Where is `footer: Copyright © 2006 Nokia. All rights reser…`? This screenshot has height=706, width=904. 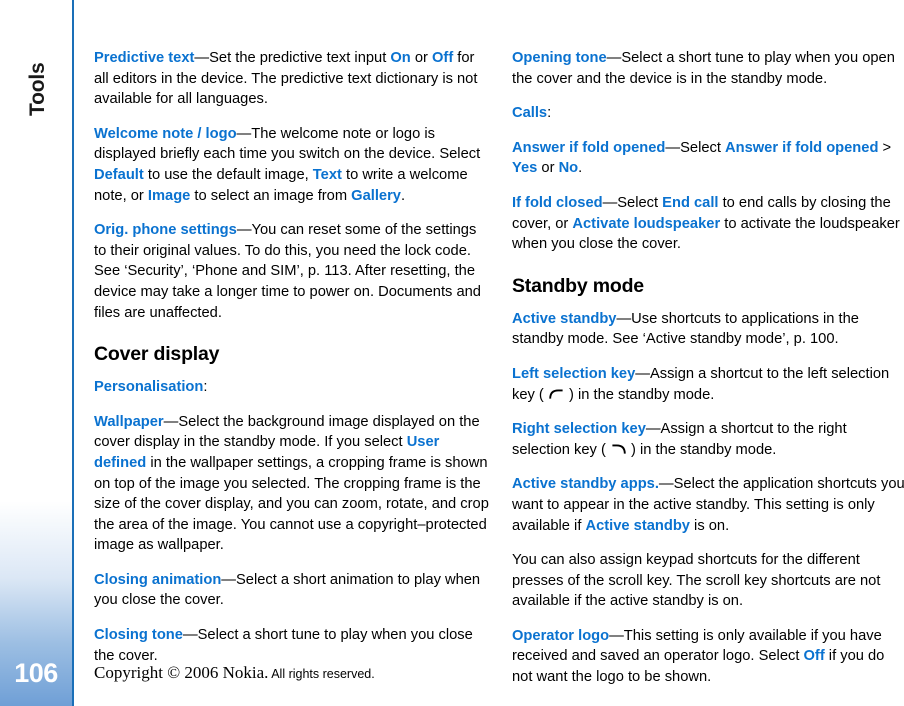
footer: Copyright © 2006 Nokia. All rights reser… is located at coordinates (234, 673).